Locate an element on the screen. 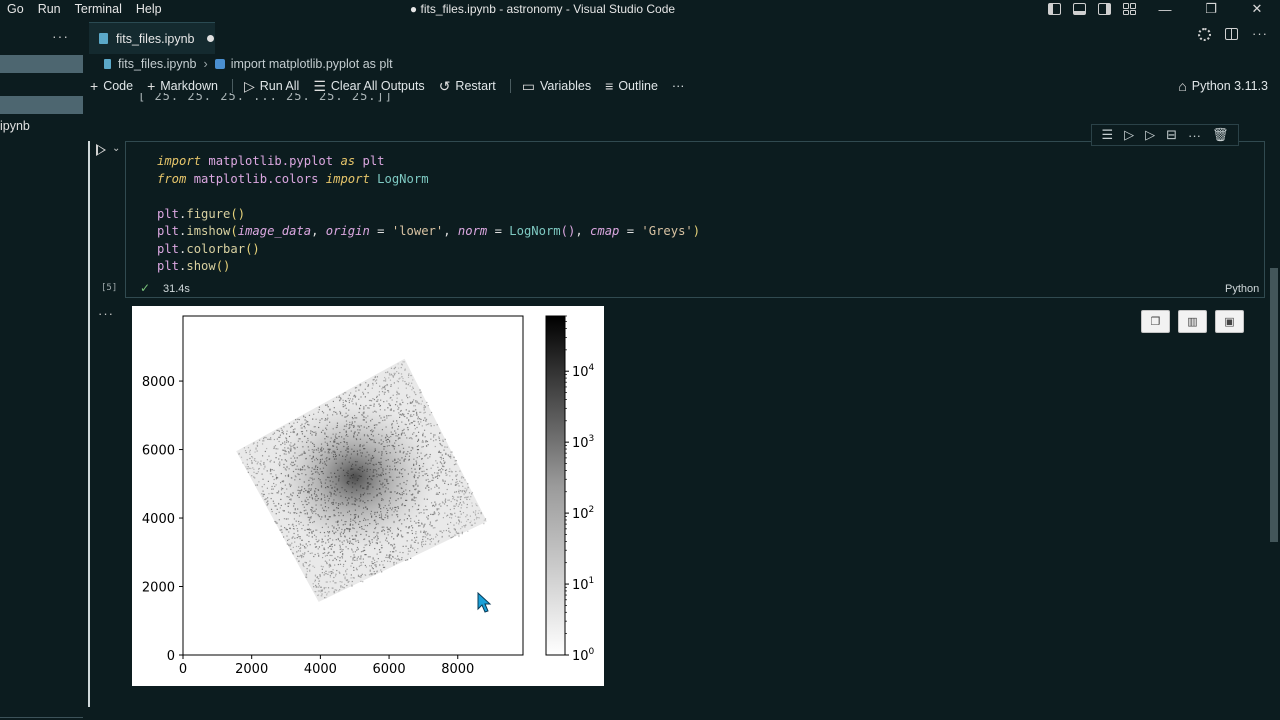 The image size is (1280, 720). close-button: ✕ is located at coordinates (1257, 9).